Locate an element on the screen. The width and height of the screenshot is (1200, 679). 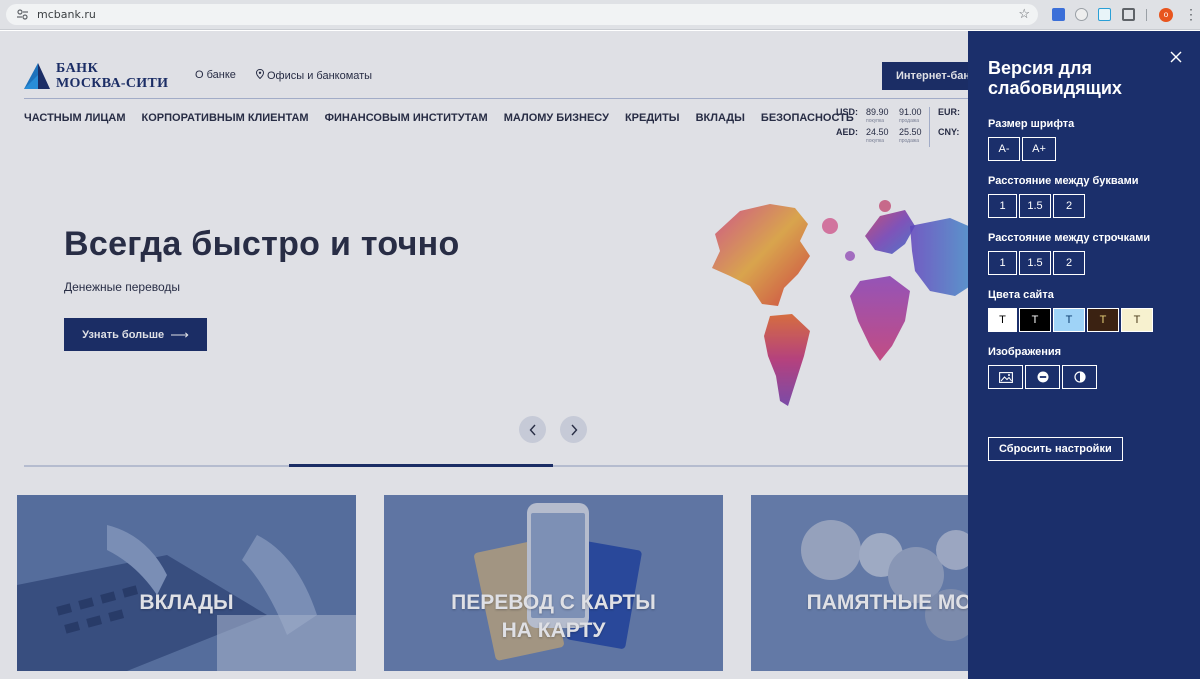
offices-link: Офисы и банкоматы is located at coordinates (314, 75).